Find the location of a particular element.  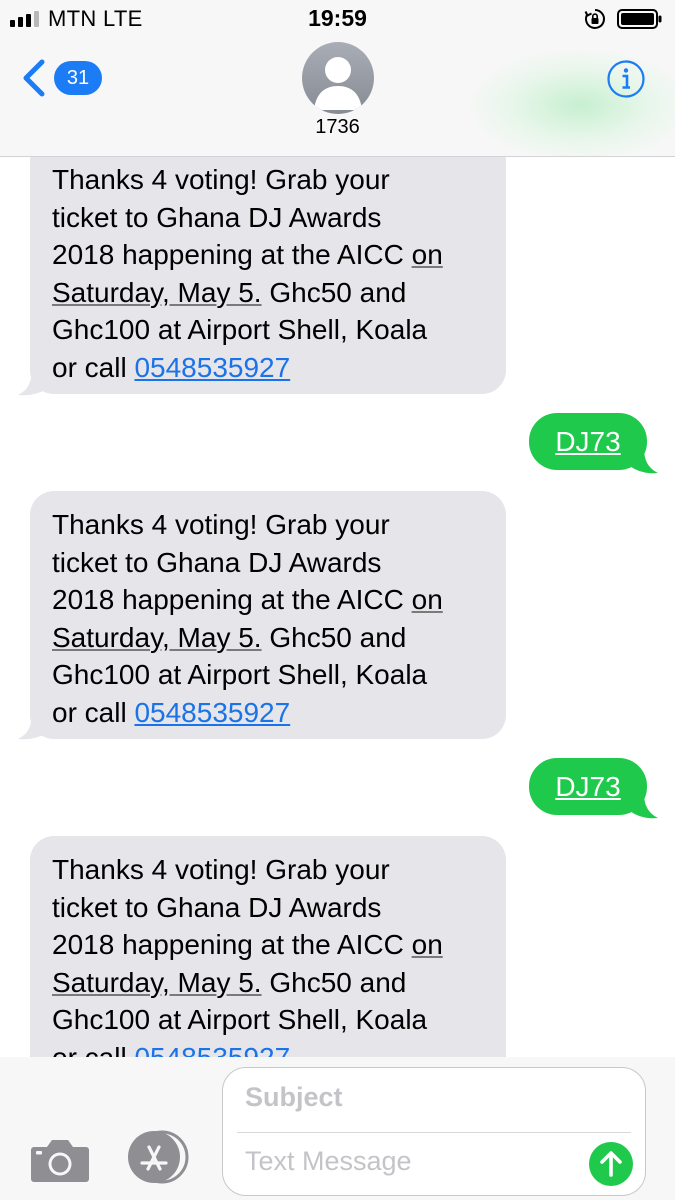

text-message-input: Text Message is located at coordinates (328, 1161).